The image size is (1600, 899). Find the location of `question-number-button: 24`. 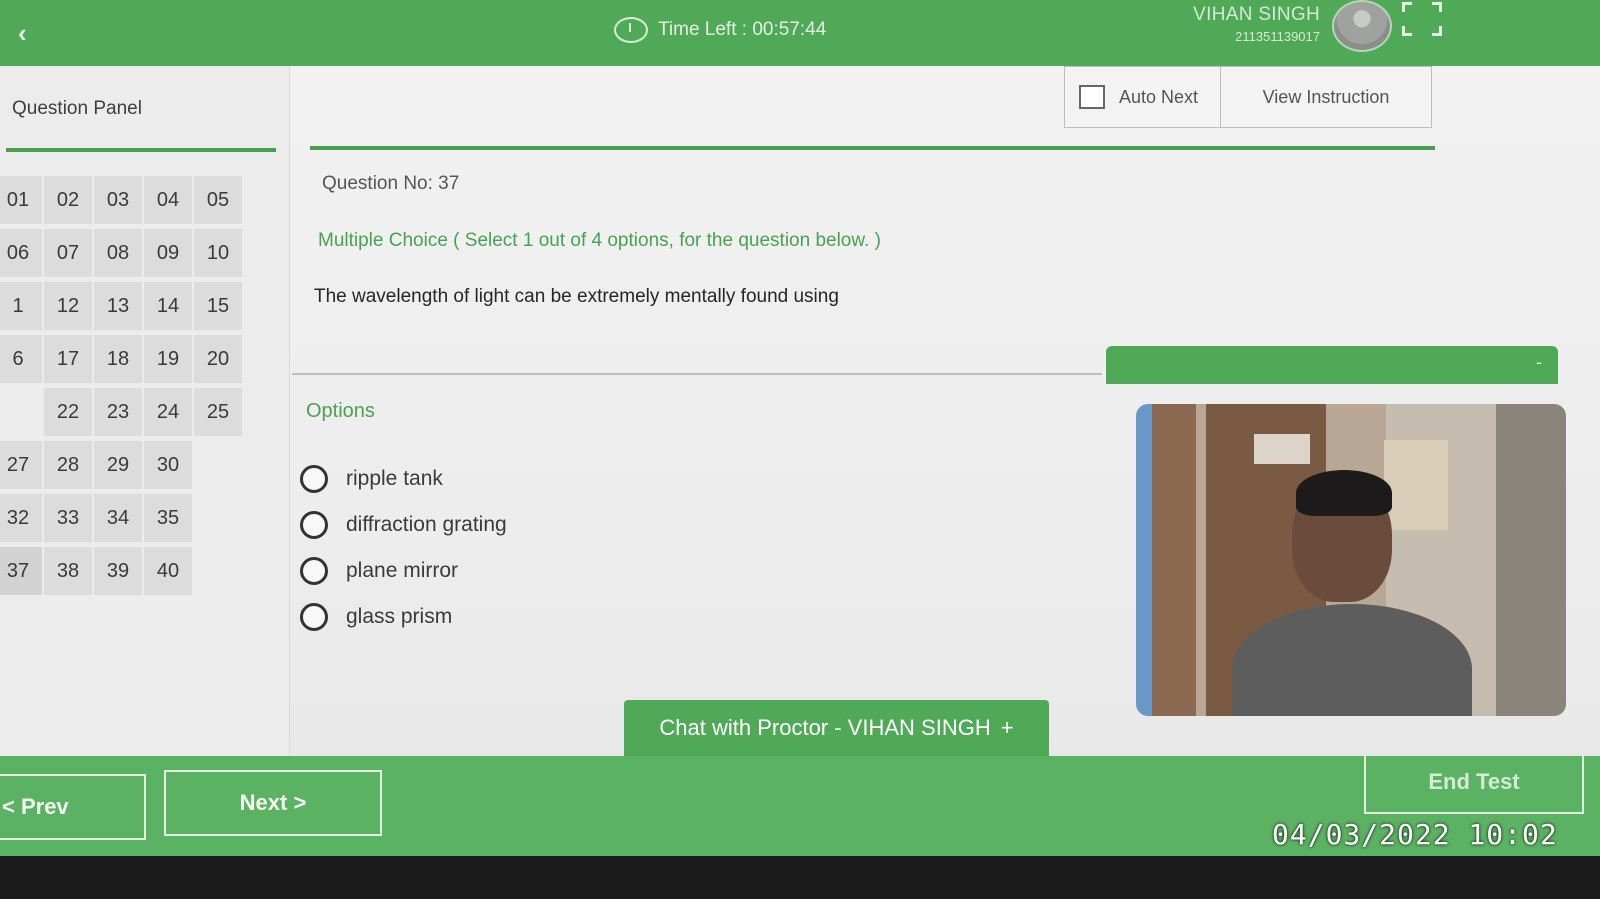

question-number-button: 24 is located at coordinates (168, 412).